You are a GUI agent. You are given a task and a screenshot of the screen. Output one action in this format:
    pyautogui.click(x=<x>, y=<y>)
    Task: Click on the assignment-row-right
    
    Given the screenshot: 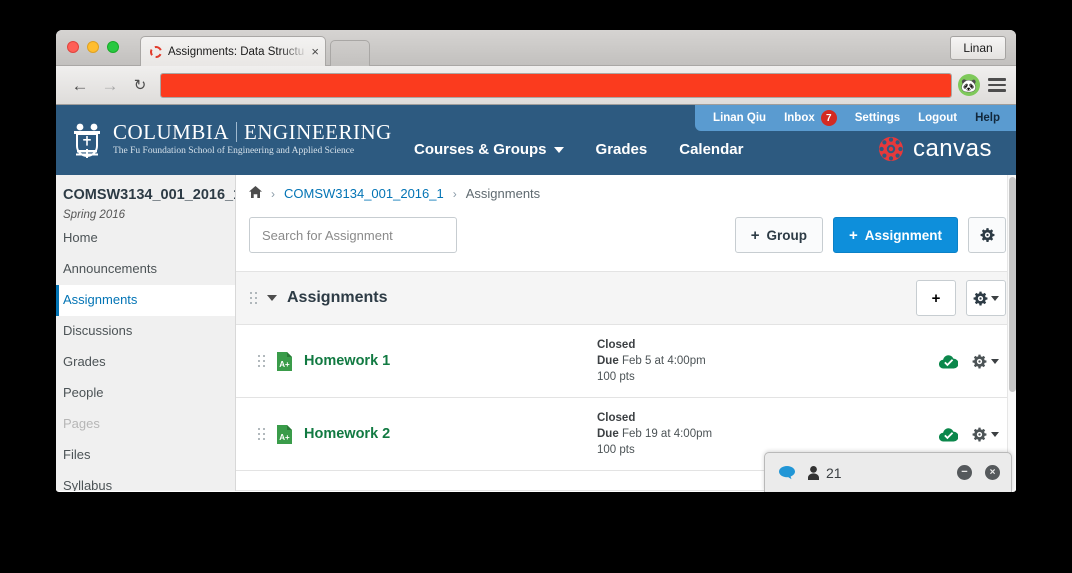 What is the action you would take?
    pyautogui.click(x=972, y=434)
    